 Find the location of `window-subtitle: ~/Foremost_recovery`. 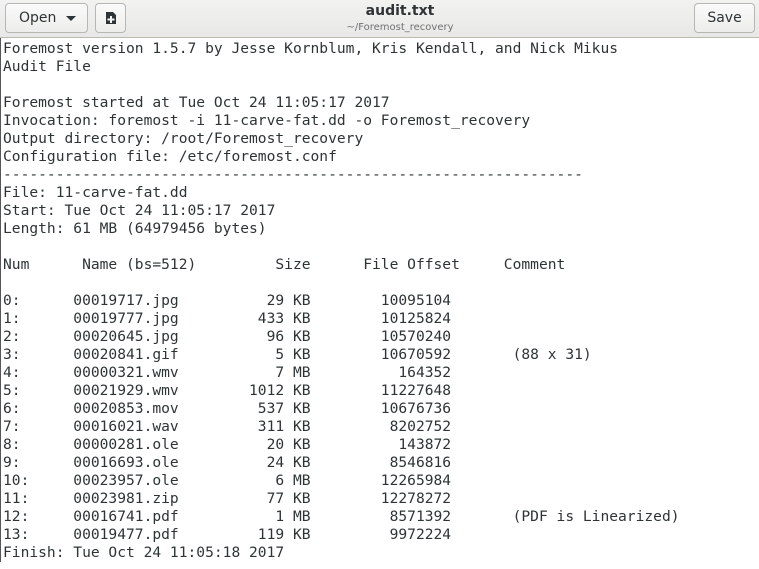

window-subtitle: ~/Foremost_recovery is located at coordinates (400, 27).